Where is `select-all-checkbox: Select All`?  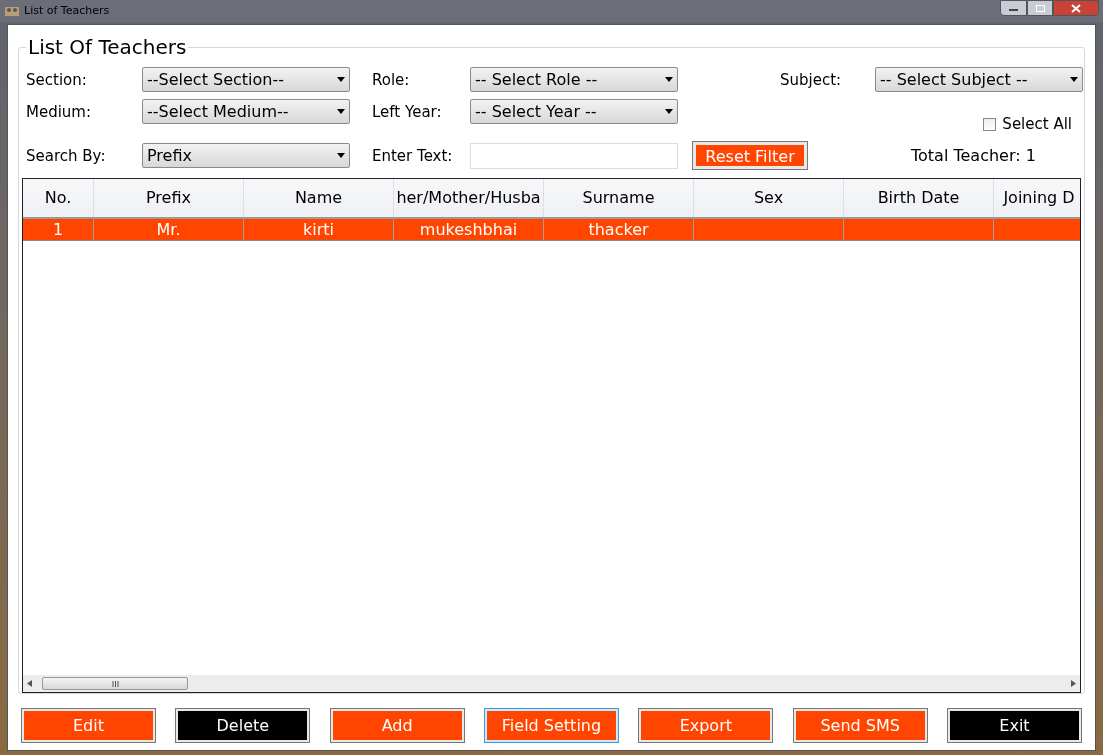 select-all-checkbox: Select All is located at coordinates (1027, 124).